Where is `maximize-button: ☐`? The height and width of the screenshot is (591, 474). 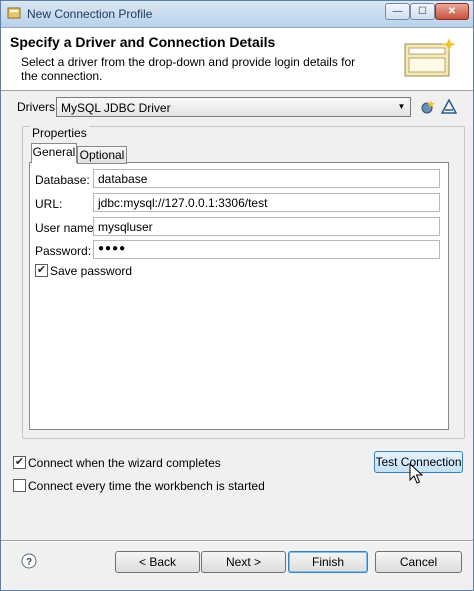
maximize-button: ☐ is located at coordinates (422, 11).